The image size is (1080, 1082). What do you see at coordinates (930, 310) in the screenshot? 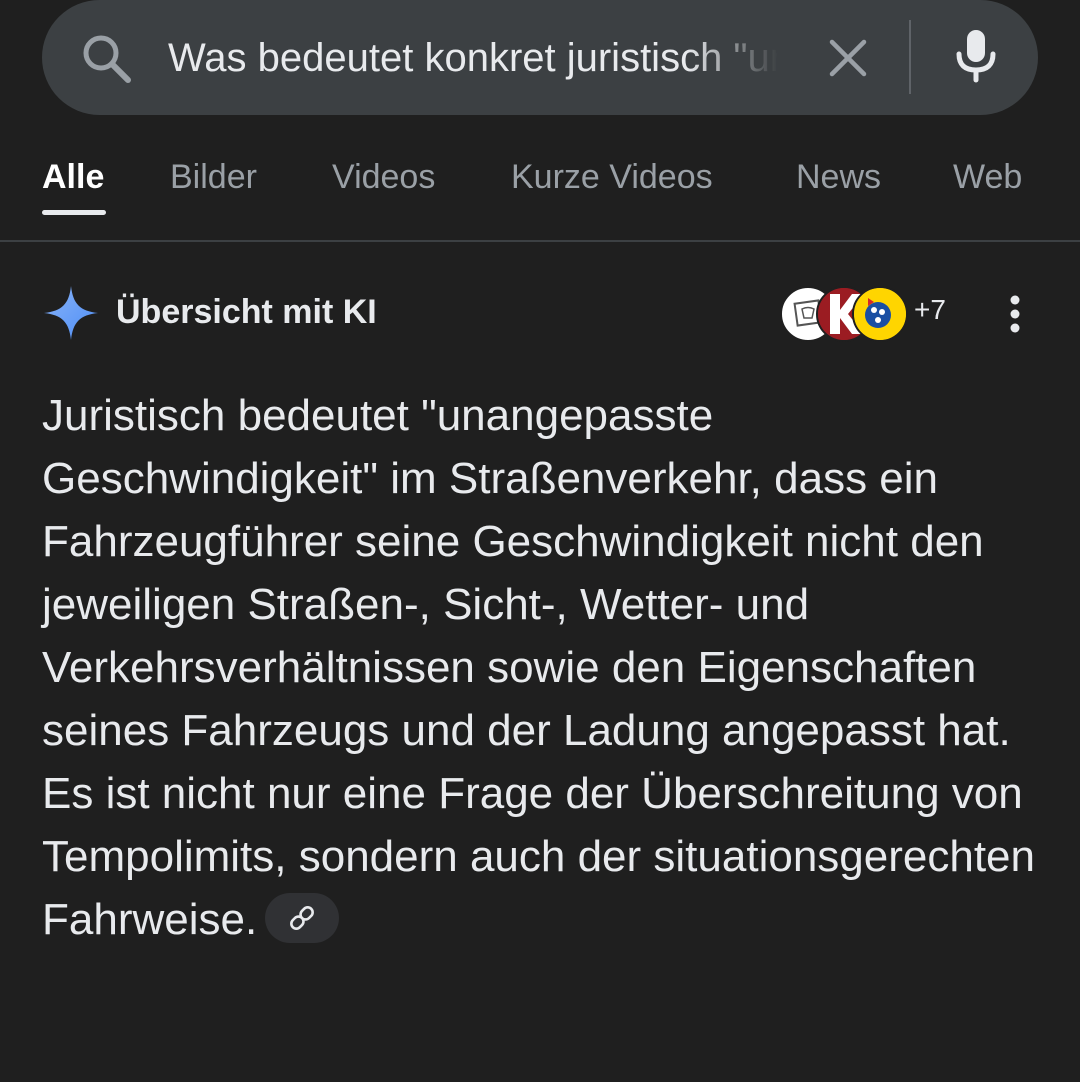
I see `sources-more-count: +7` at bounding box center [930, 310].